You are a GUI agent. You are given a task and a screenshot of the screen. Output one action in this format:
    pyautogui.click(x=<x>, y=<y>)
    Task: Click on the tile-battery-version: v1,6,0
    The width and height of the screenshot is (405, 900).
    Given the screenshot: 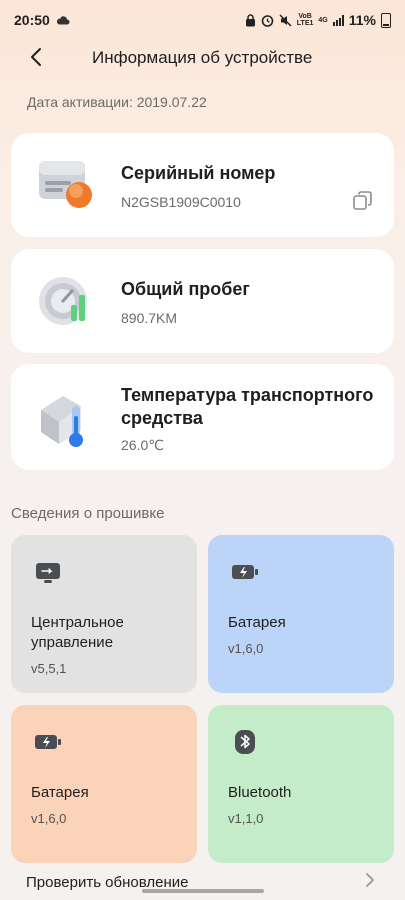 What is the action you would take?
    pyautogui.click(x=246, y=648)
    